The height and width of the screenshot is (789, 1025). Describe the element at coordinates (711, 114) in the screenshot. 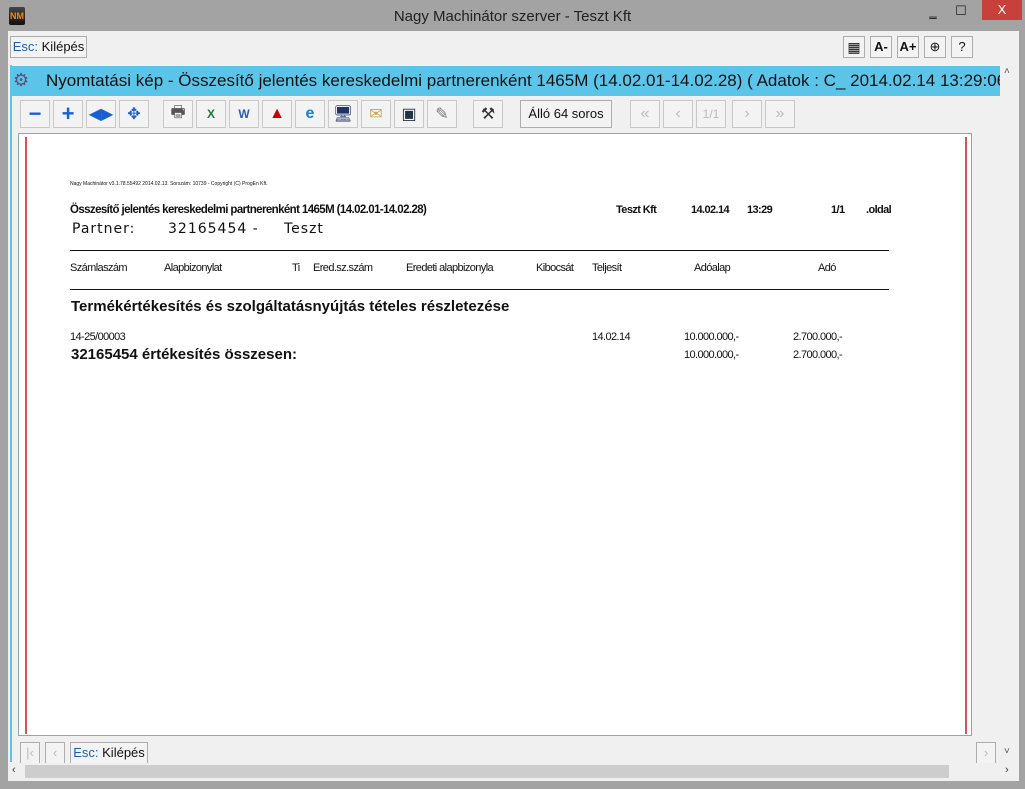

I see `page-indicator: 1/1` at that location.